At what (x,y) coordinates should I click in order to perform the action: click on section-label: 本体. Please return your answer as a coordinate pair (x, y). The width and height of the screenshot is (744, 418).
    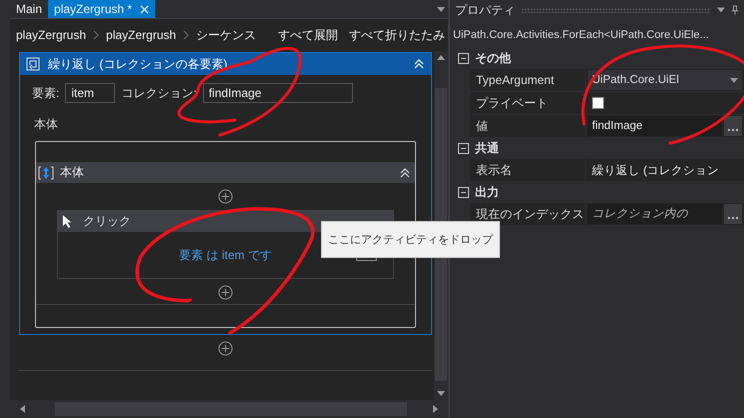
    Looking at the image, I should click on (46, 124).